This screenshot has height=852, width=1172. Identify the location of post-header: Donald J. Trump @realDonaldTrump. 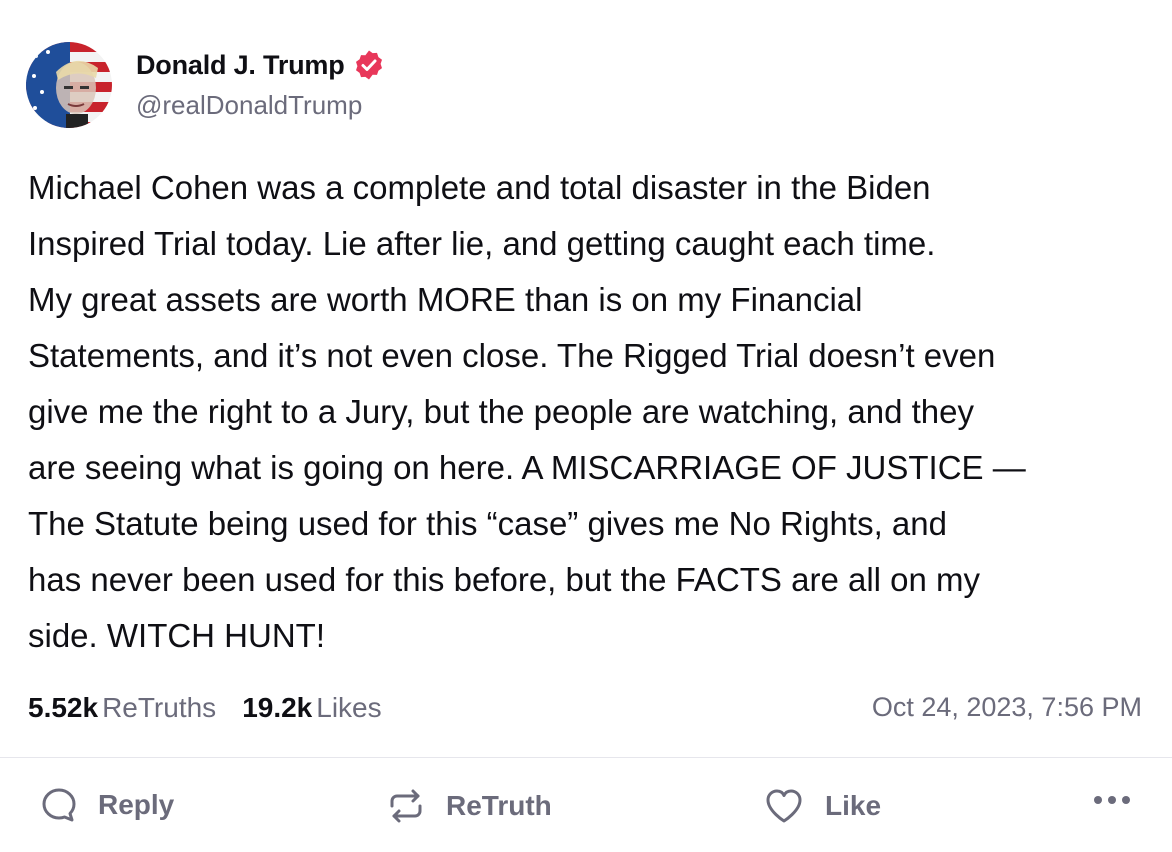
(205, 85).